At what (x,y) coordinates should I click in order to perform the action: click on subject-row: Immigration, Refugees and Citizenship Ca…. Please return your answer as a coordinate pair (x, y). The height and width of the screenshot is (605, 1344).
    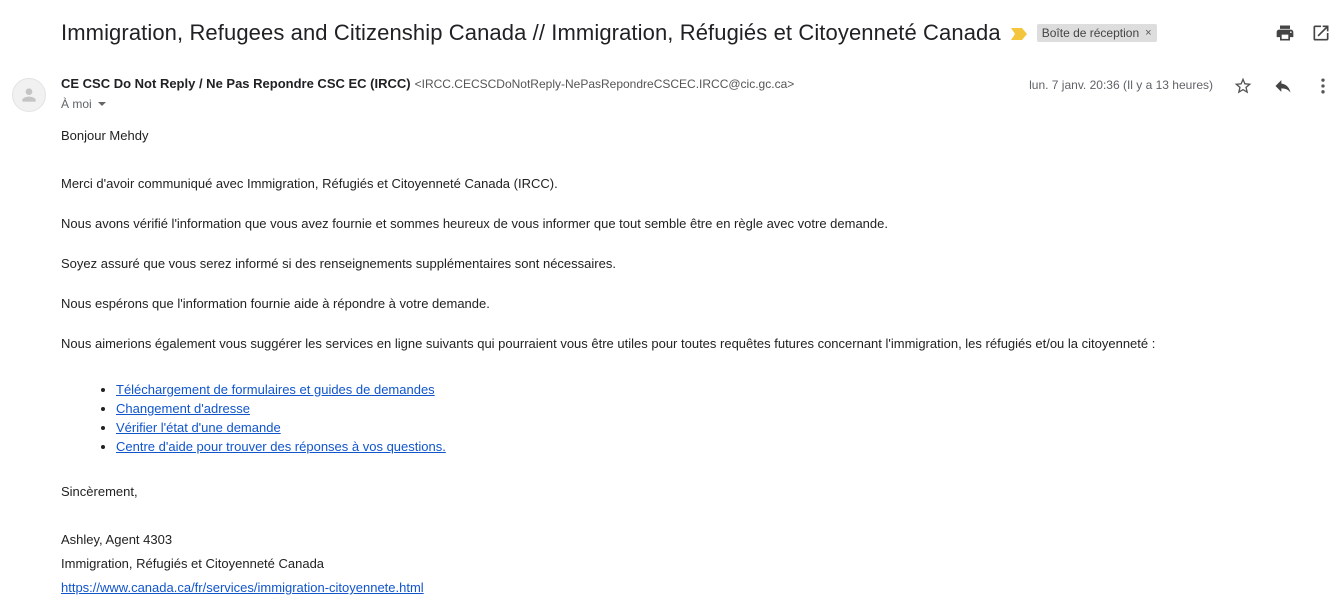
    Looking at the image, I should click on (609, 33).